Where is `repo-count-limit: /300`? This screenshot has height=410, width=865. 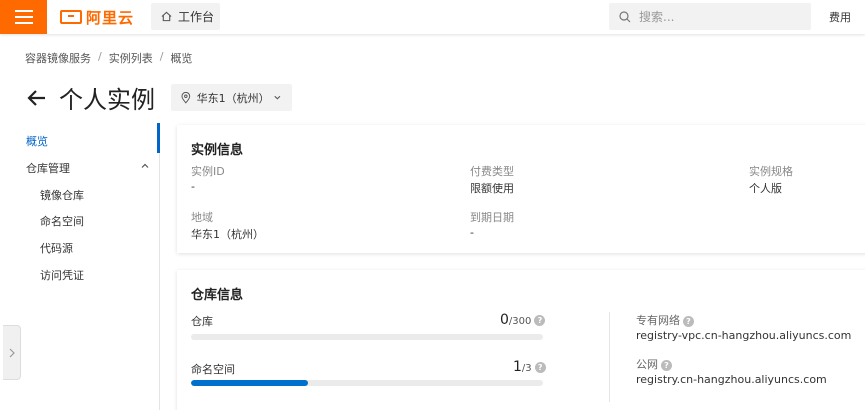
repo-count-limit: /300 is located at coordinates (520, 321).